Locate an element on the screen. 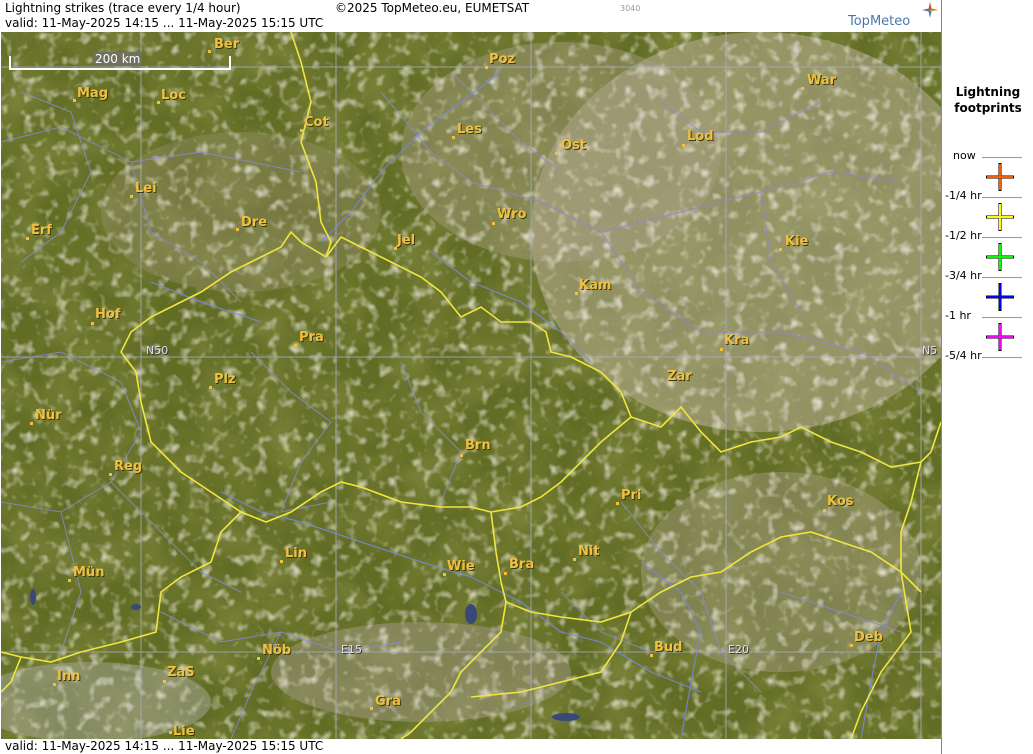 This screenshot has width=1033, height=754. city-label-loc: Loc is located at coordinates (173, 95).